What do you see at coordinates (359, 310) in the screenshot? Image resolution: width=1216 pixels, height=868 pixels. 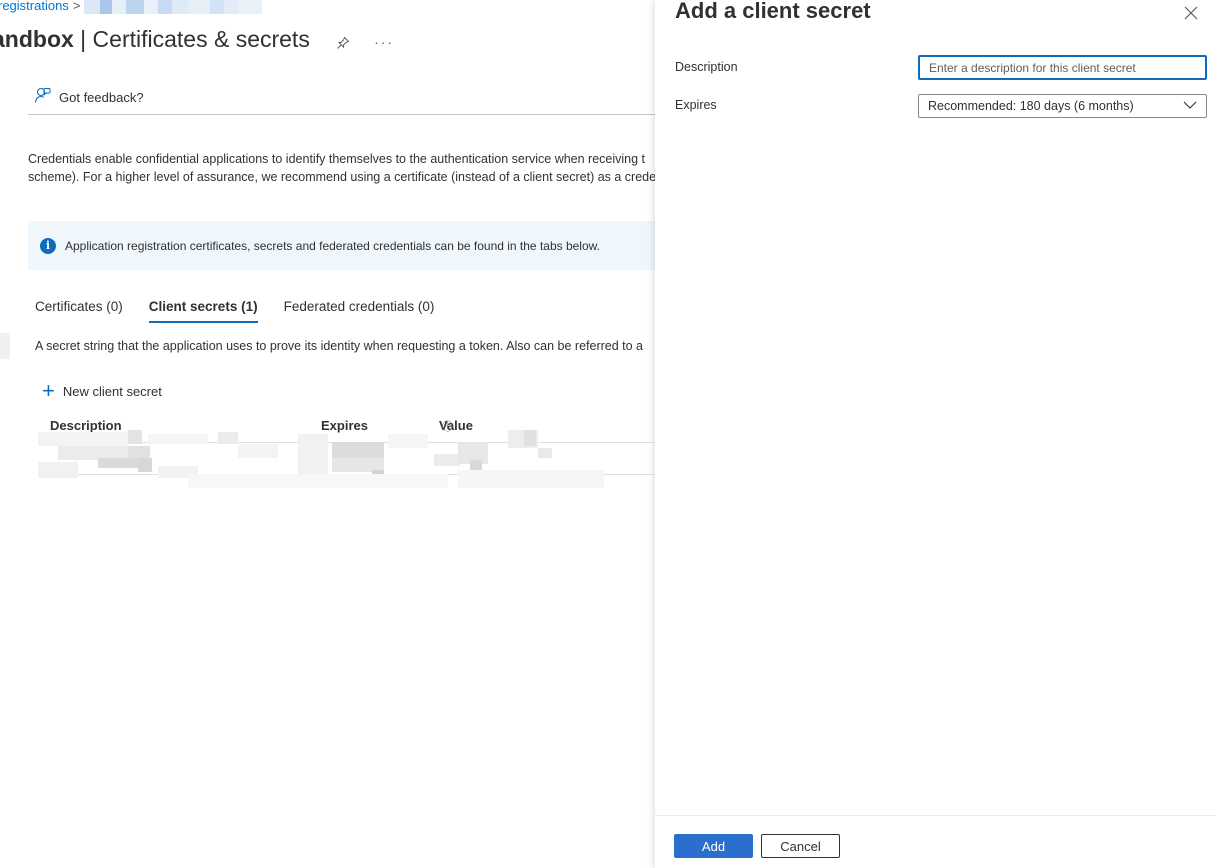 I see `tab-federated-credentials: Federated credentials (0)` at bounding box center [359, 310].